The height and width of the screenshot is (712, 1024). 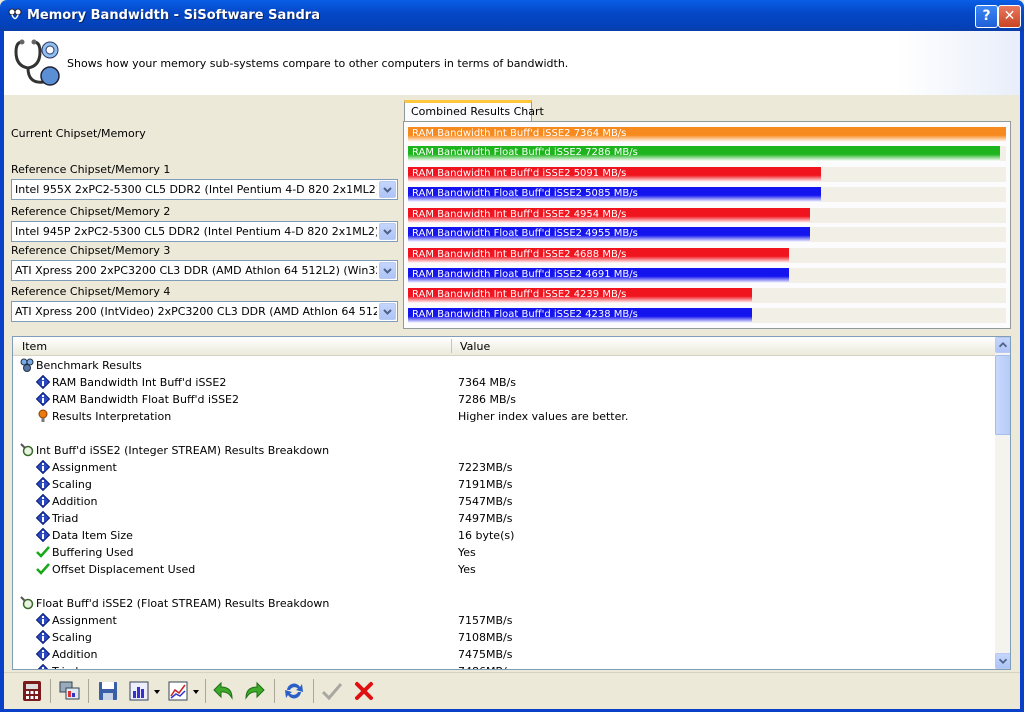 What do you see at coordinates (91, 250) in the screenshot?
I see `reference-3-label: Reference Chipset/Memory 3` at bounding box center [91, 250].